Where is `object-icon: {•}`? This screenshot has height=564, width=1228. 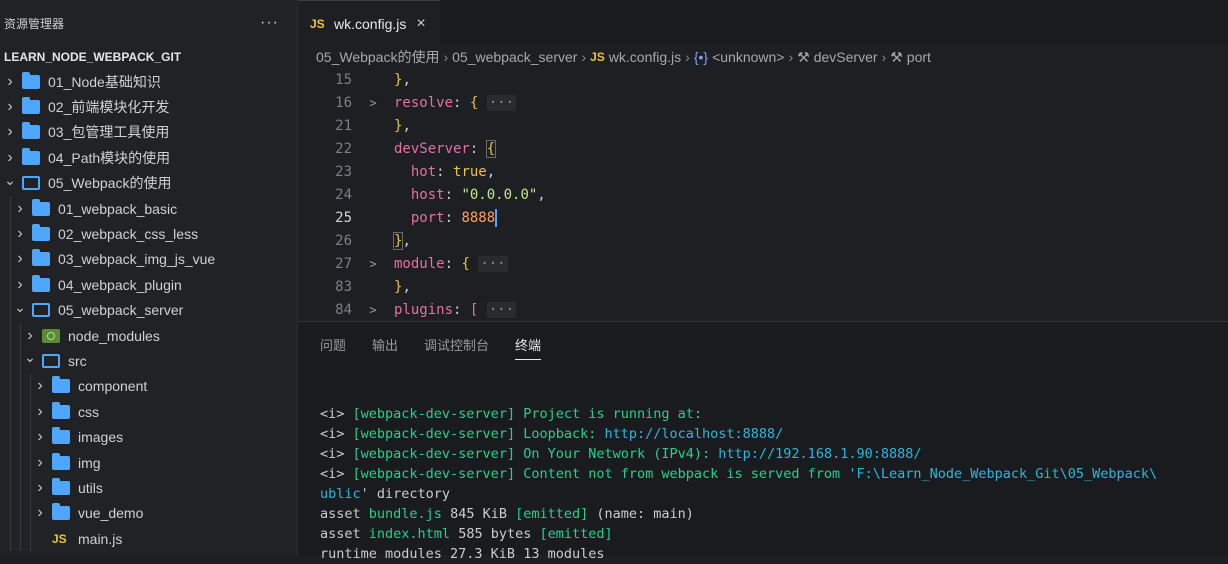
object-icon: {•} is located at coordinates (701, 57).